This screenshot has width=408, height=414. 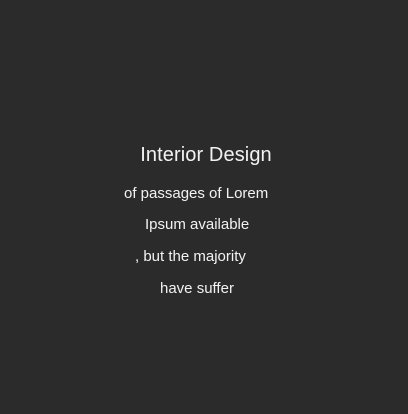 I want to click on card-text-line-3: , but the majority, so click(x=190, y=256).